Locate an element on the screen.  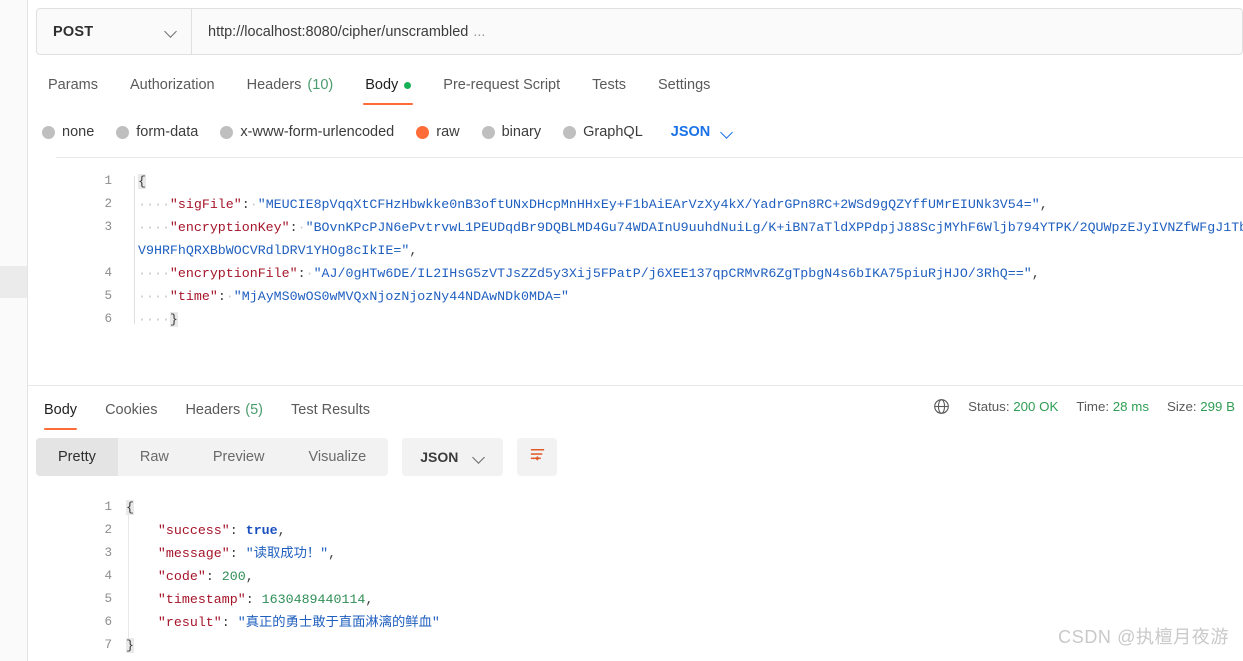
wrap-lines-icon is located at coordinates (537, 457).